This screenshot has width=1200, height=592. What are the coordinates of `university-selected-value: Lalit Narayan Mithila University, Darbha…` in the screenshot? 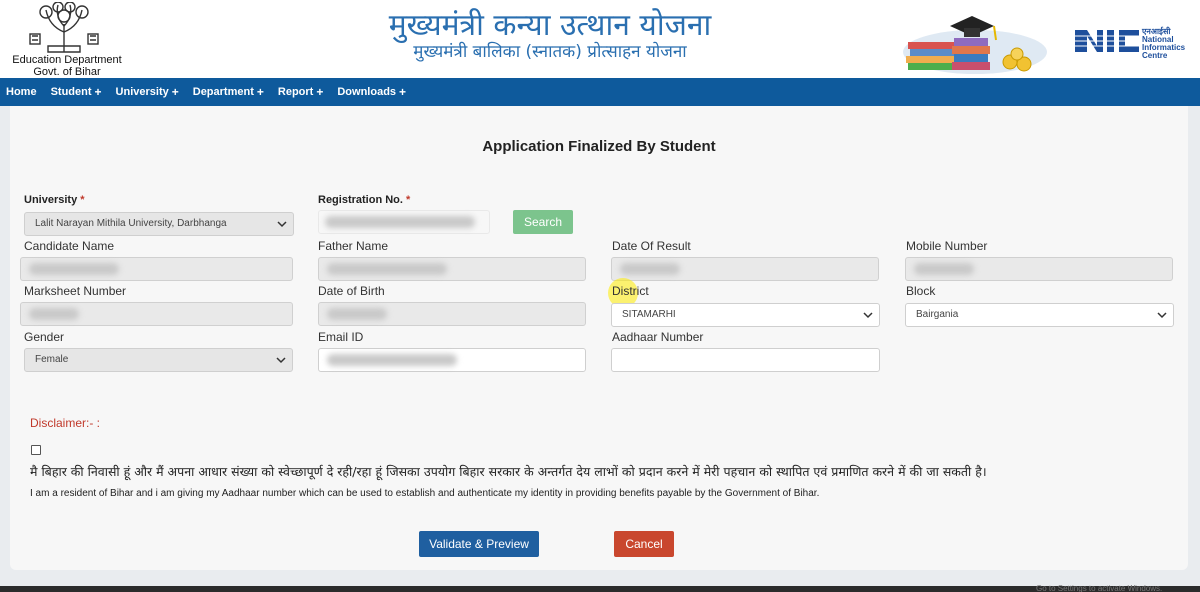 It's located at (131, 223).